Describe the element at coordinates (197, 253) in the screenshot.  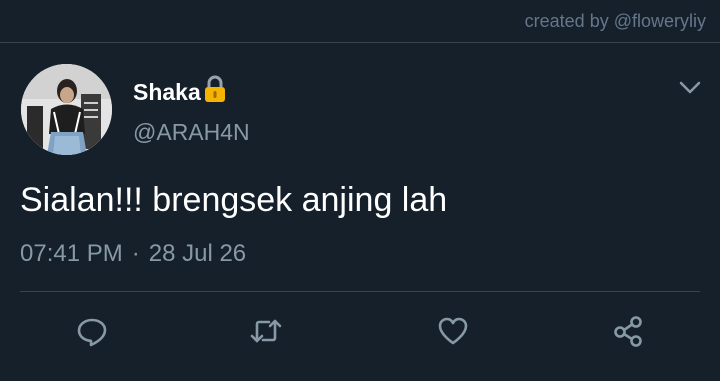
I see `tweet-date: 28 Jul 26` at that location.